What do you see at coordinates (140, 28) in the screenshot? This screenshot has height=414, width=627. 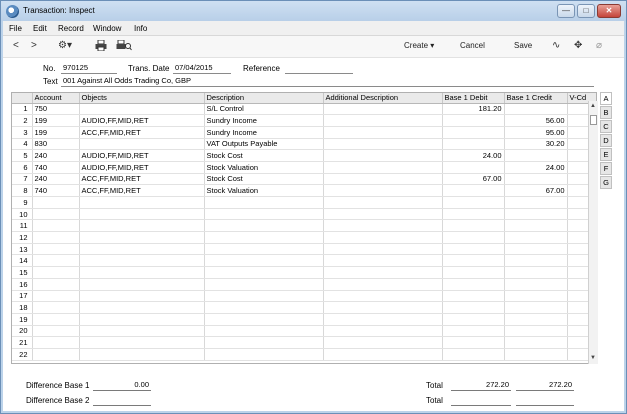 I see `menu-info: Info` at bounding box center [140, 28].